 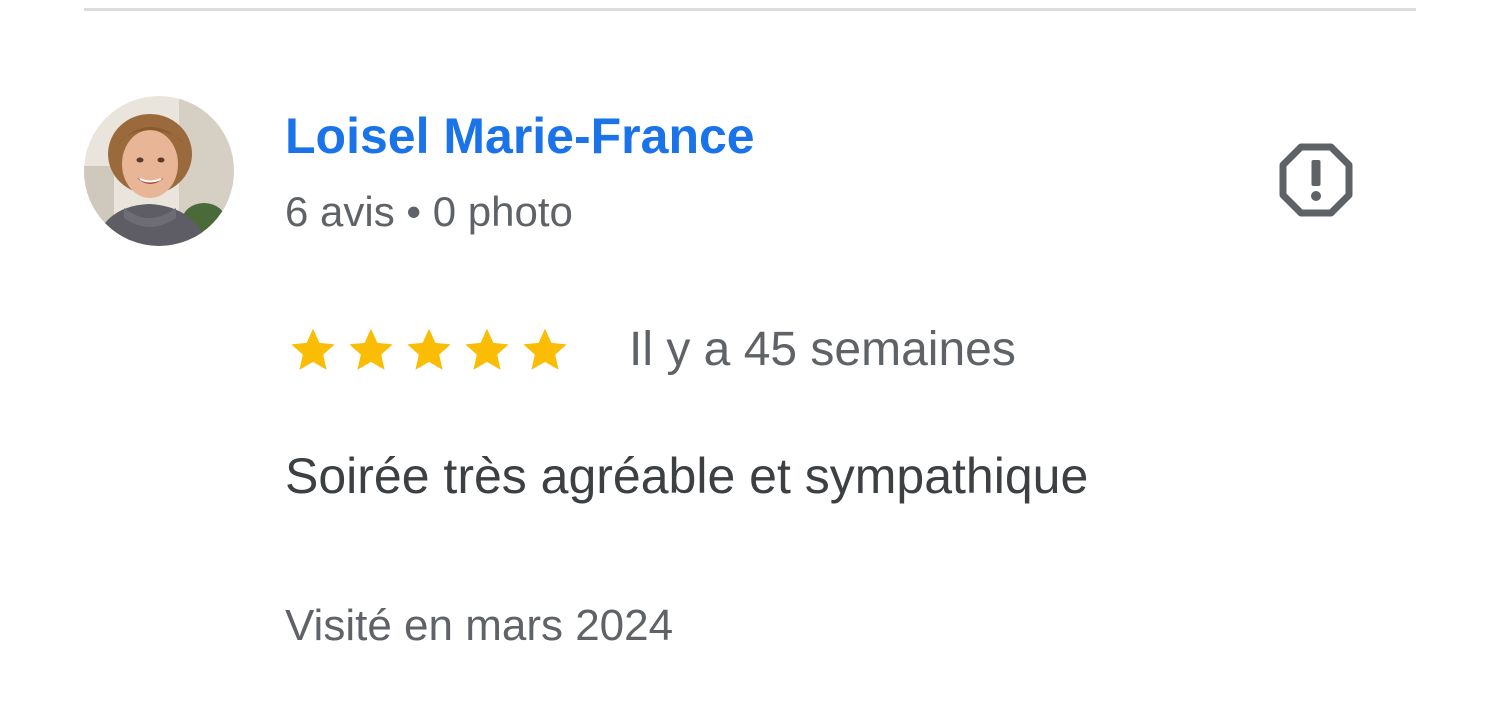 What do you see at coordinates (822, 349) in the screenshot?
I see `review-age: Il y a 45 semaines` at bounding box center [822, 349].